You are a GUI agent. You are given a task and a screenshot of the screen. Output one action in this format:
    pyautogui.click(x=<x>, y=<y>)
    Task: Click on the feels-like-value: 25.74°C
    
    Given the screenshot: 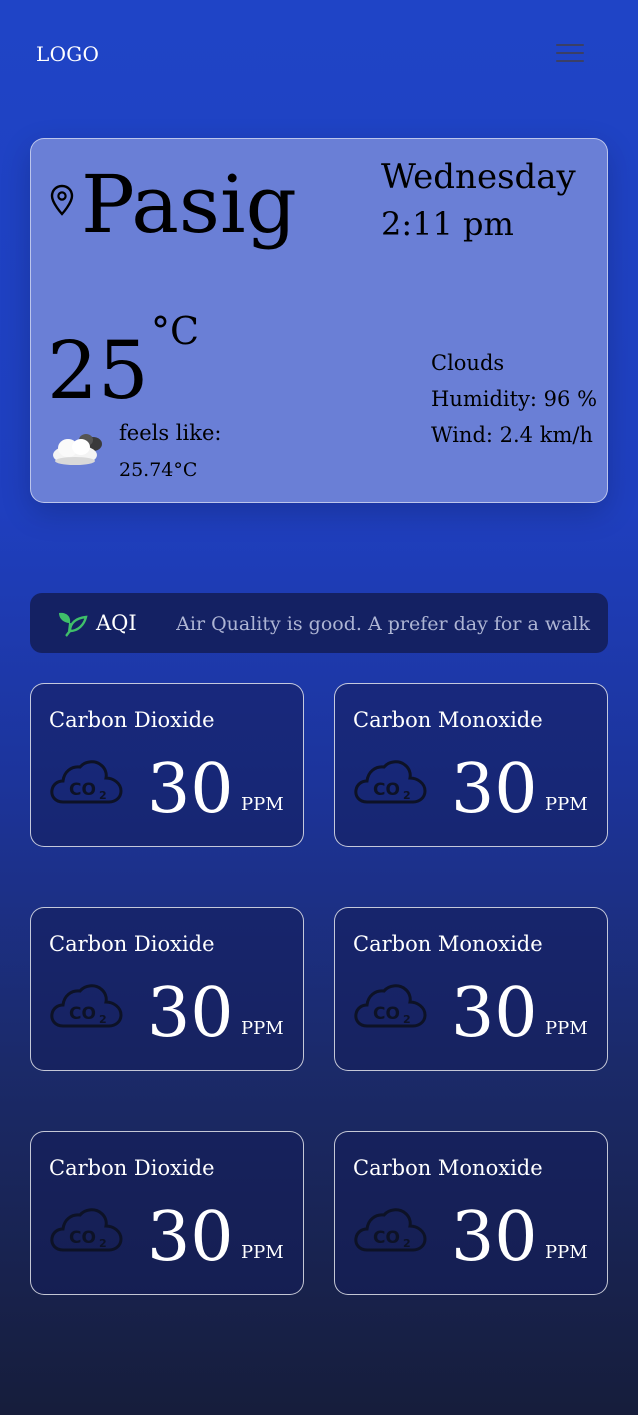 What is the action you would take?
    pyautogui.click(x=158, y=470)
    